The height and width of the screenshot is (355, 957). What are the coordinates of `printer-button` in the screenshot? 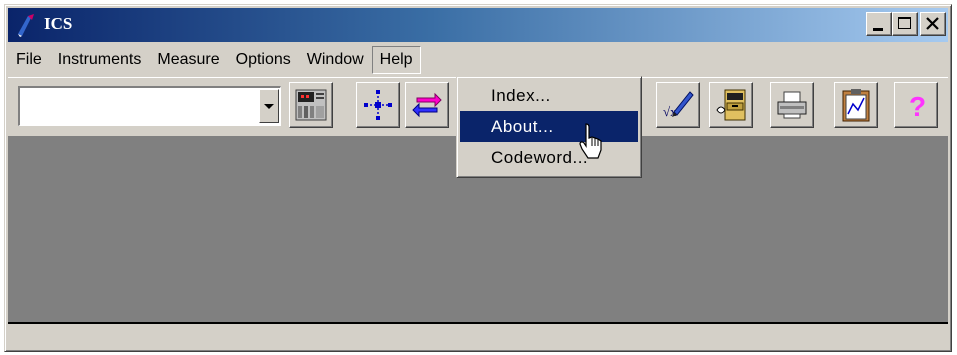 It's located at (792, 105).